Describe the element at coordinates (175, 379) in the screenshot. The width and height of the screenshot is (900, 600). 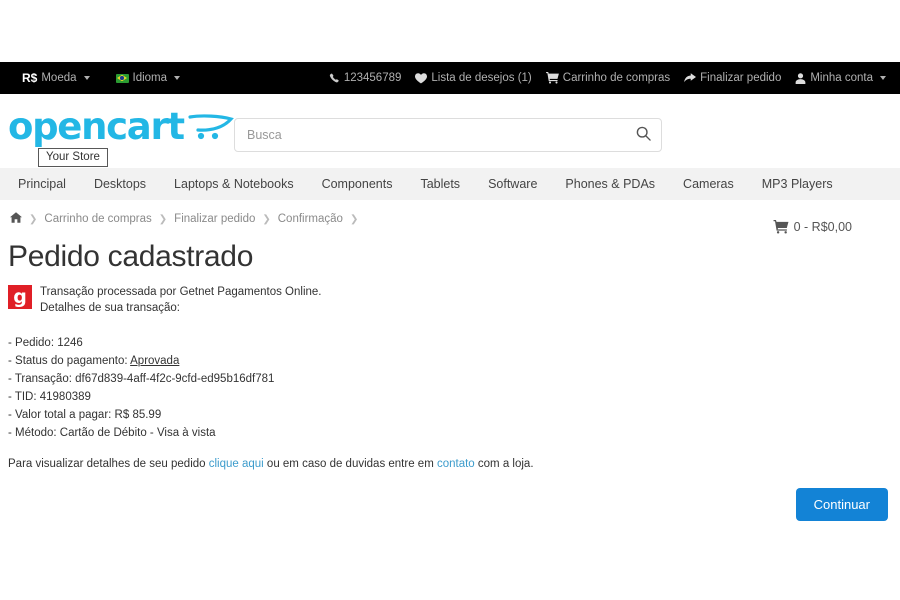
I see `detail-transaction-value: df67d839-4aff-4f2c-9cfd-ed95b16df781` at that location.